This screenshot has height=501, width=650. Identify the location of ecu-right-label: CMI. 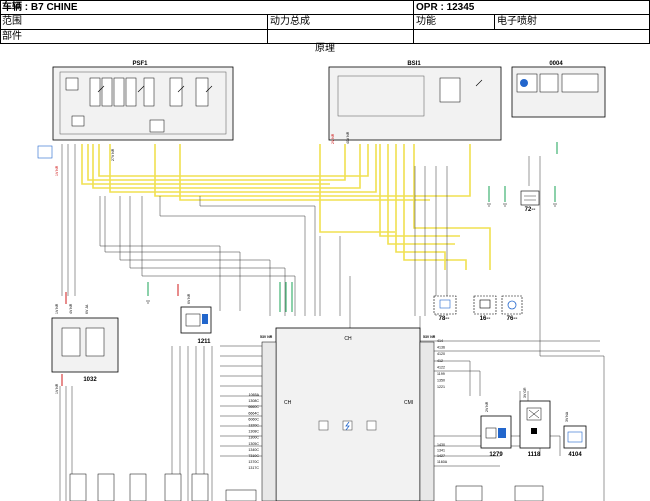
(408, 403).